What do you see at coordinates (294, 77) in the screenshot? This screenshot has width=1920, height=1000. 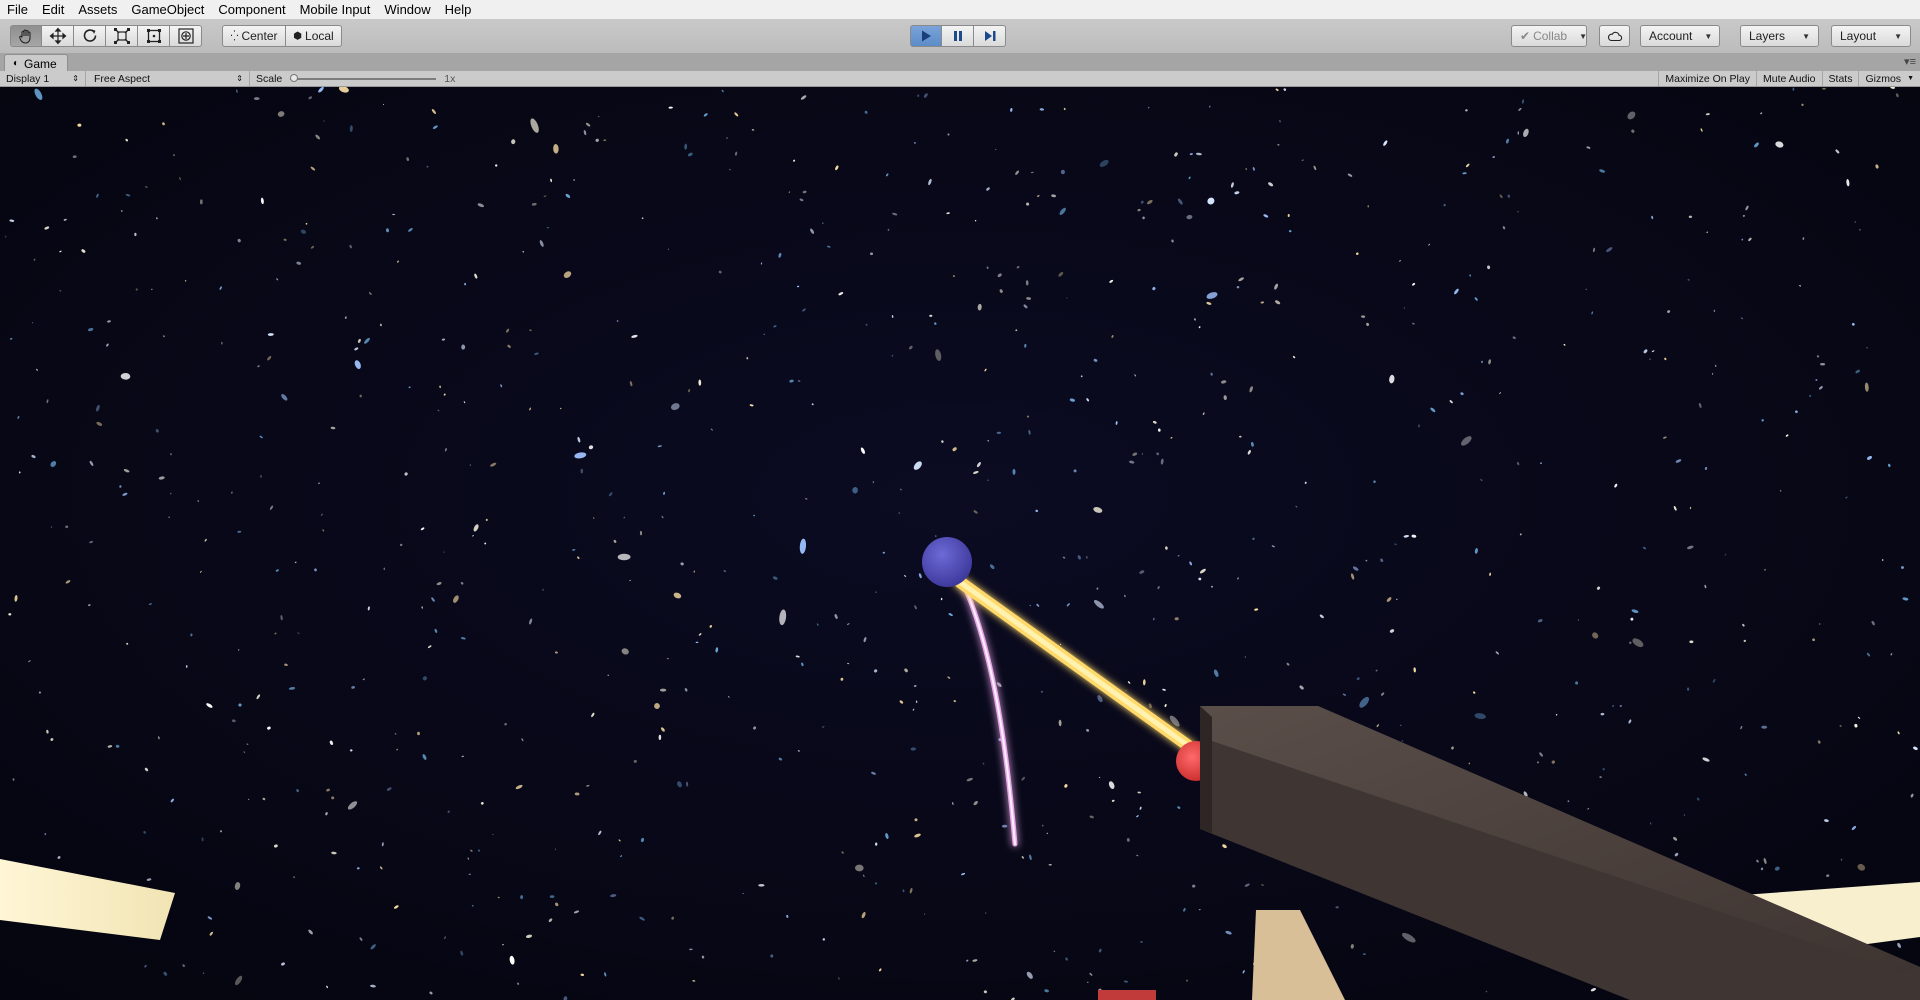 I see `scale-slider-thumb` at bounding box center [294, 77].